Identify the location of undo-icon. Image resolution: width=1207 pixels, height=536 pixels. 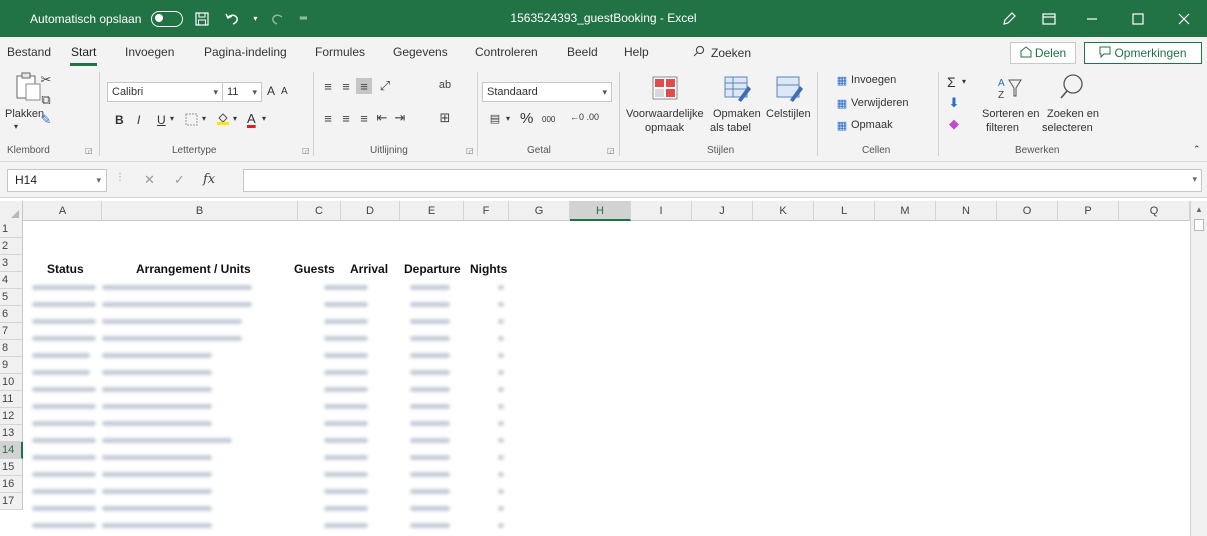
(232, 19).